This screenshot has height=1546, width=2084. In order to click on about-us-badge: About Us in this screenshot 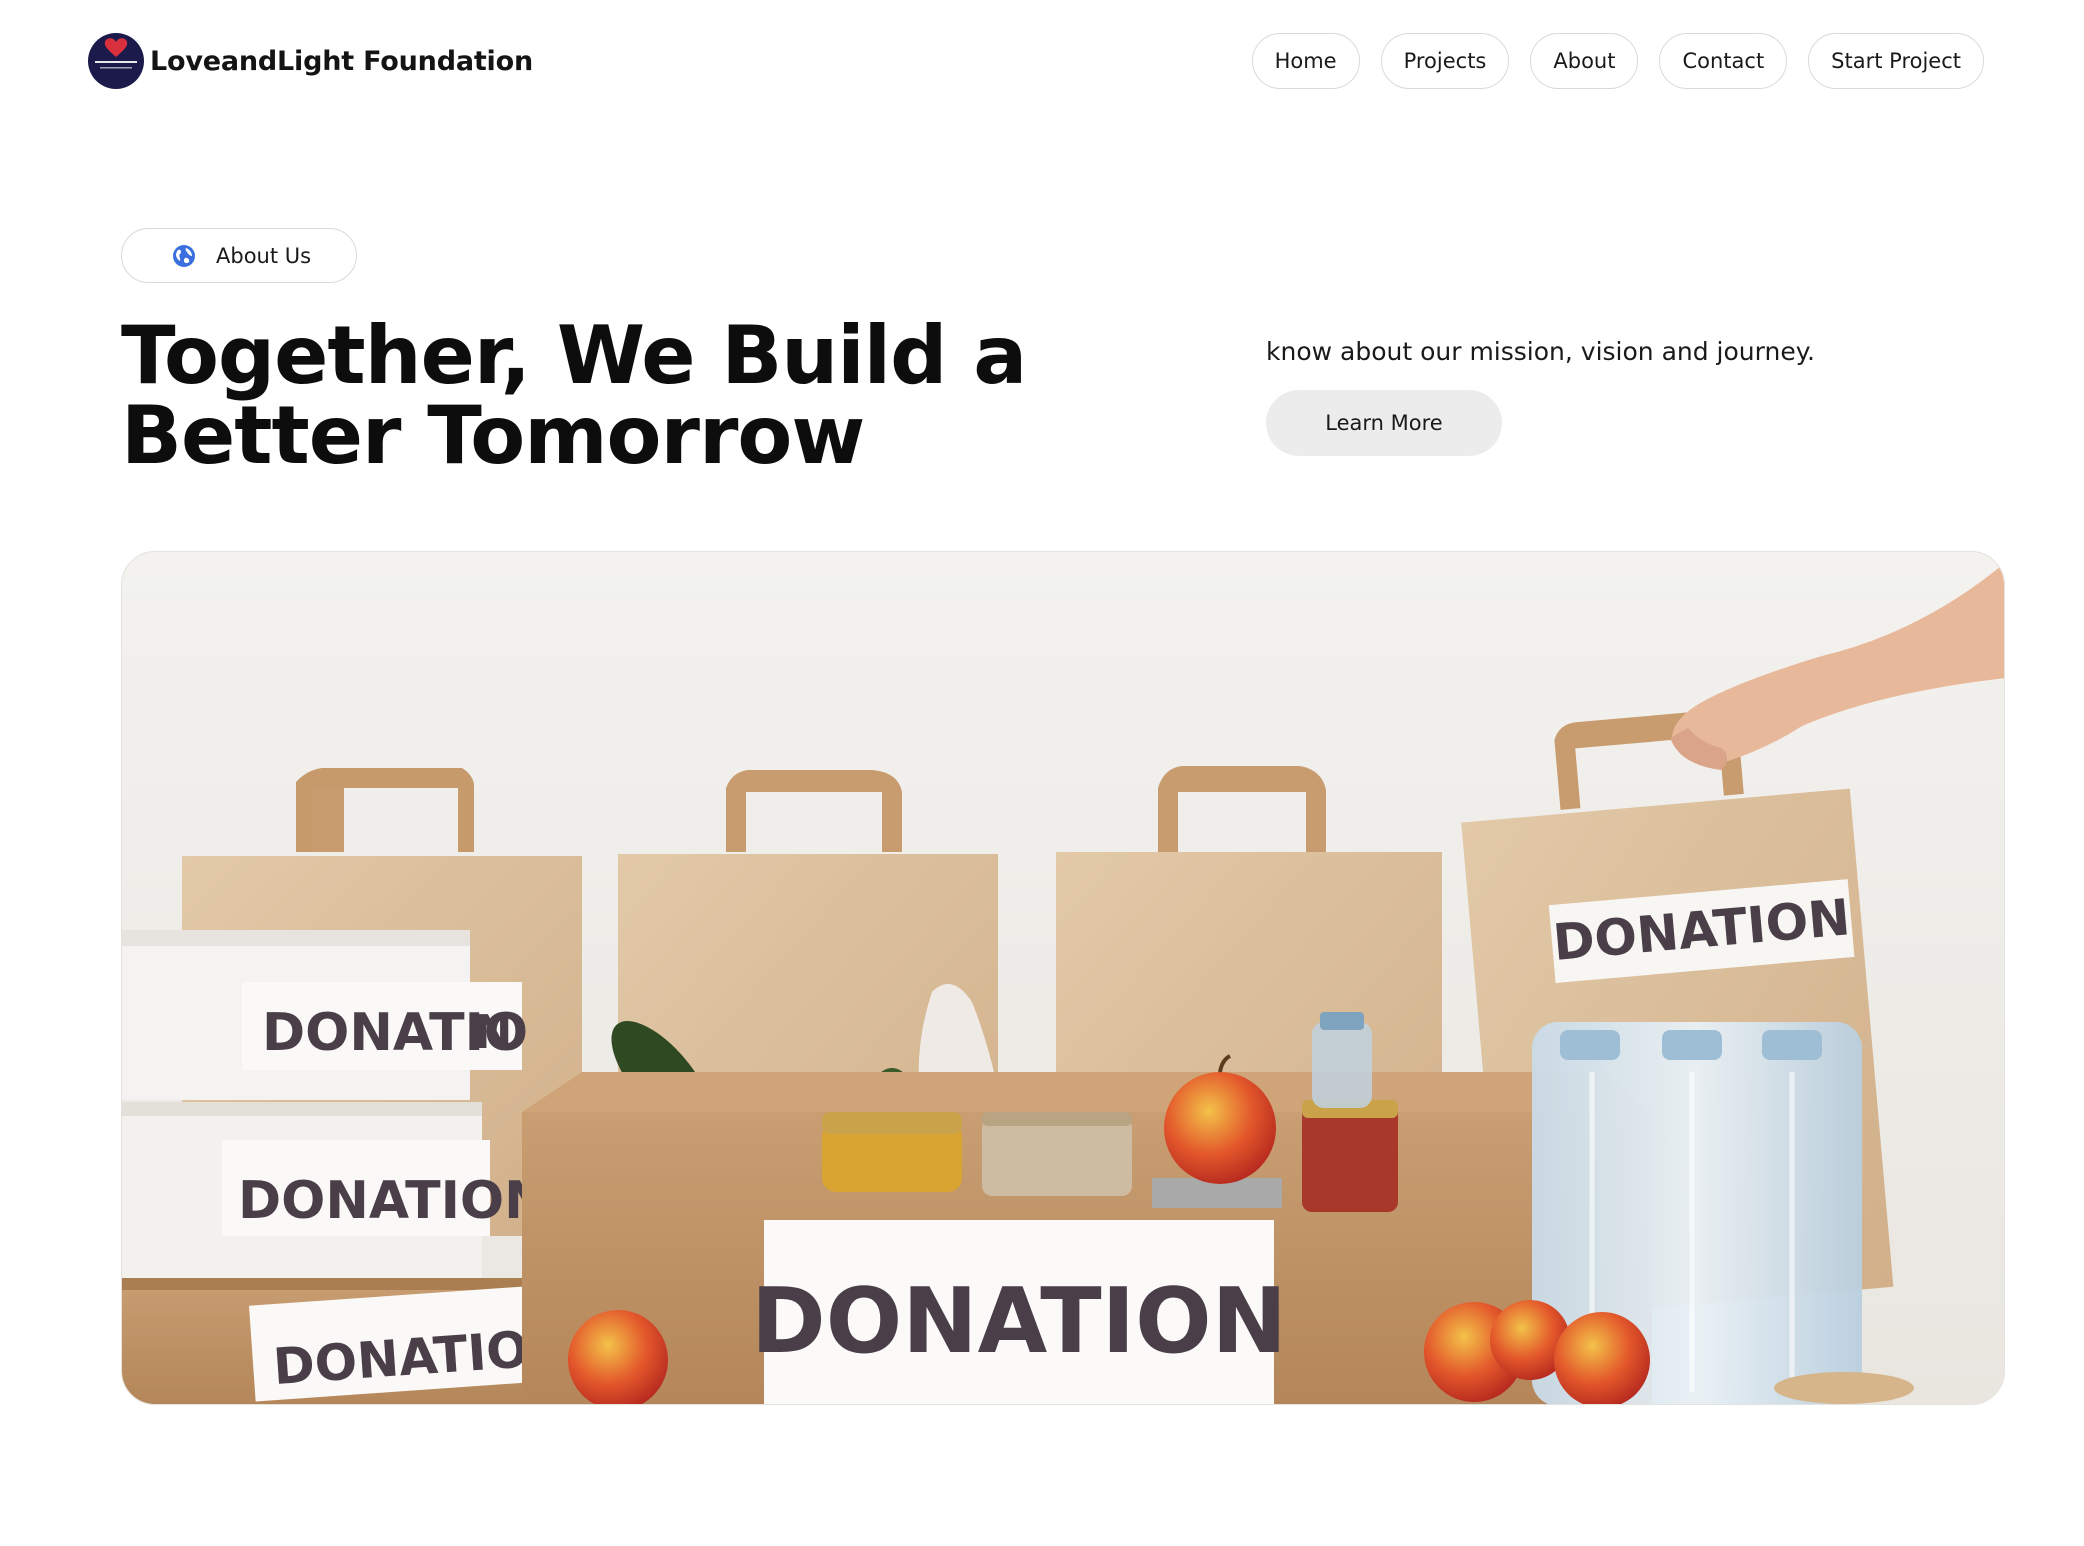, I will do `click(239, 255)`.